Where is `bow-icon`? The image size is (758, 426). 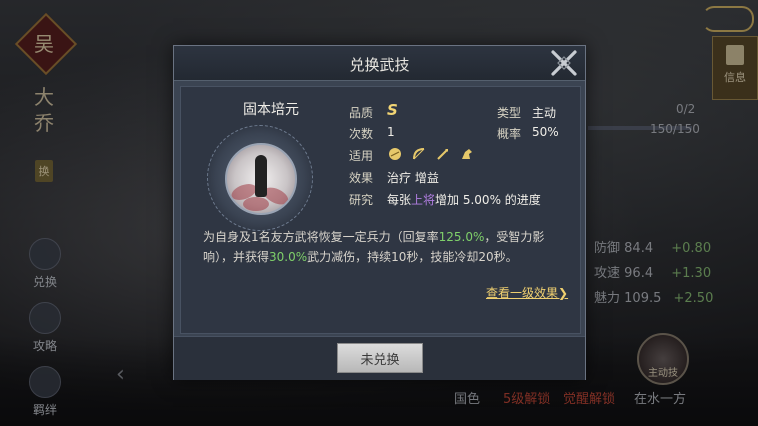 bow-icon is located at coordinates (419, 154).